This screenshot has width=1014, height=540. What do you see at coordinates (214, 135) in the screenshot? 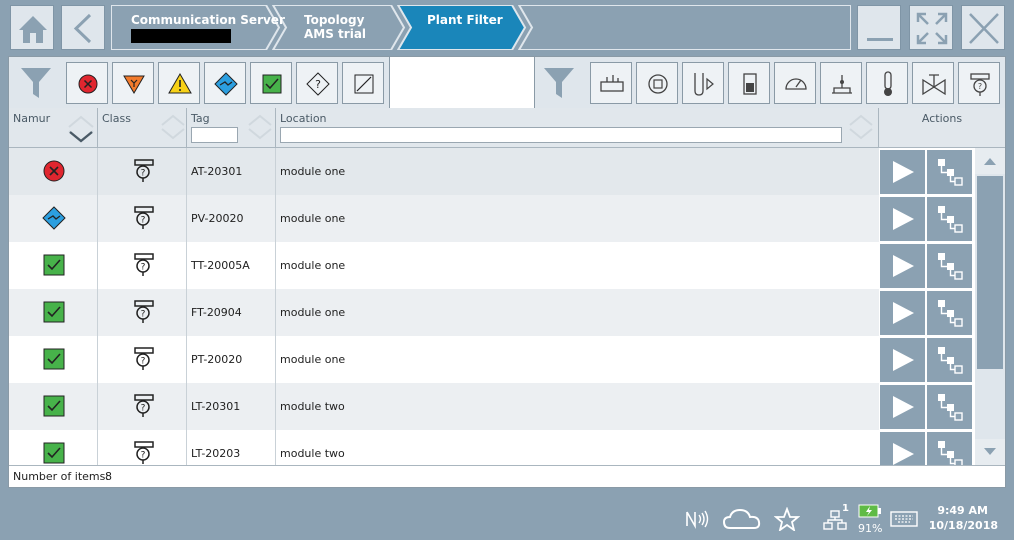
I see `tag-filter-input` at bounding box center [214, 135].